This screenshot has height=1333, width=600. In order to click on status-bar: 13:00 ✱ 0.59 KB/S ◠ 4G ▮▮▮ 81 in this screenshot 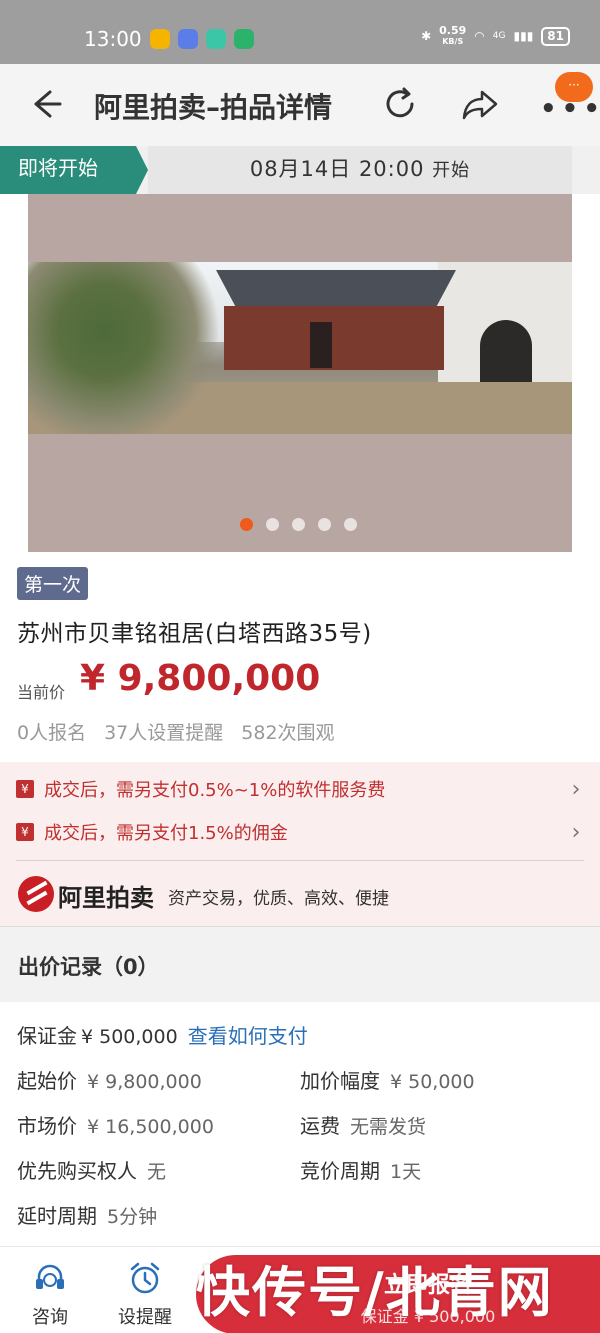, I will do `click(300, 32)`.